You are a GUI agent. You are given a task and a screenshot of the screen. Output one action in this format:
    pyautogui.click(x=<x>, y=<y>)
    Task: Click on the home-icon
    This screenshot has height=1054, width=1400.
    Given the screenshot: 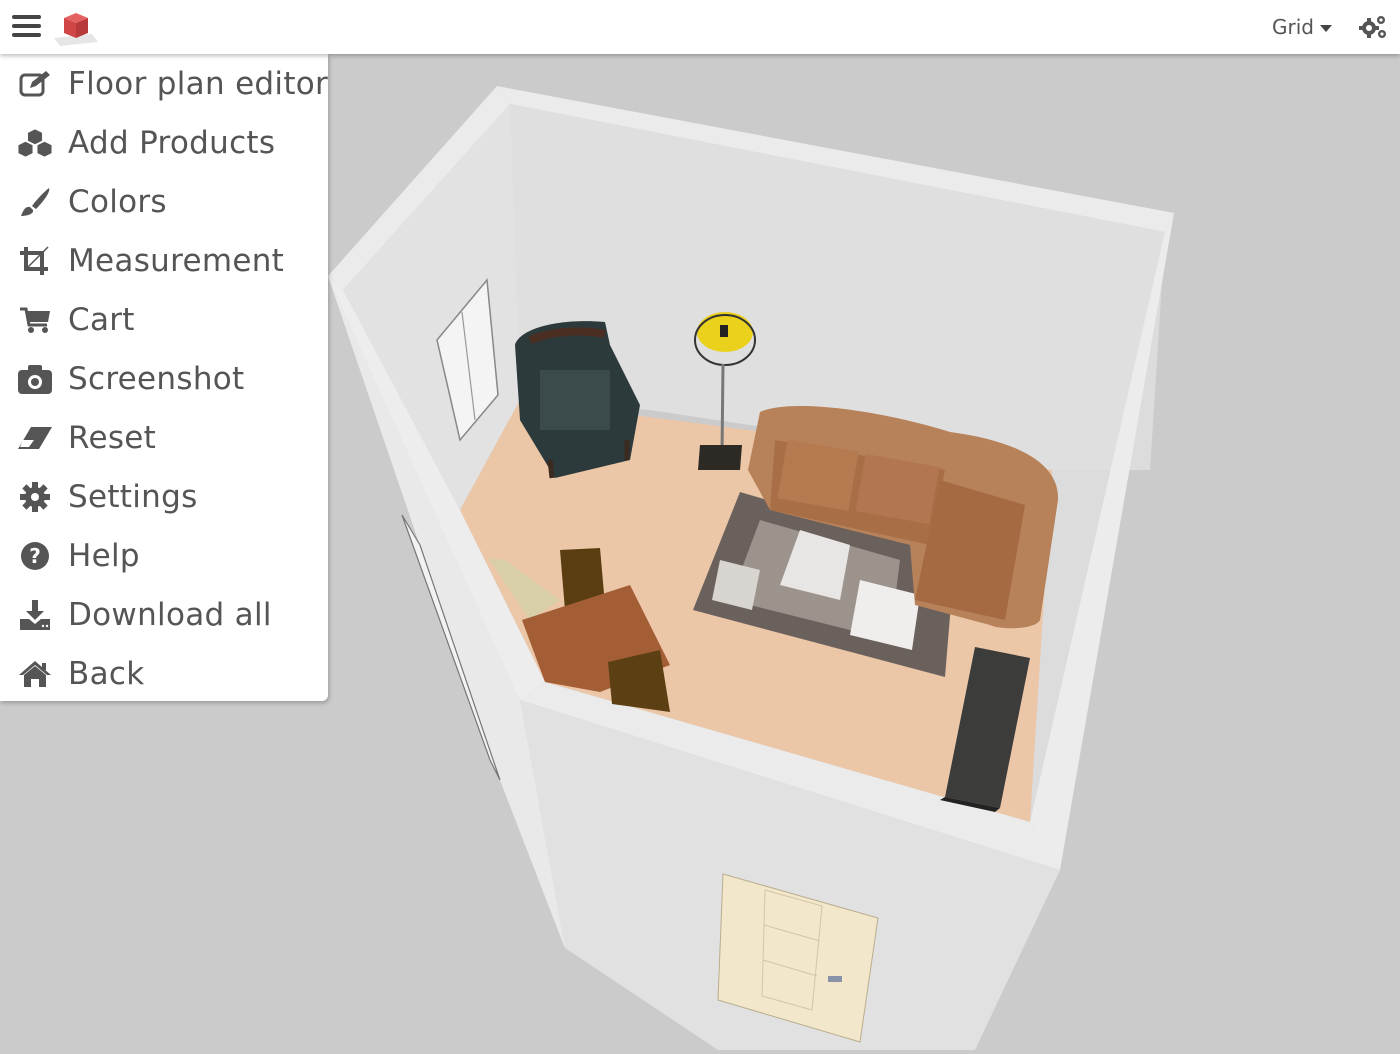 What is the action you would take?
    pyautogui.click(x=35, y=674)
    